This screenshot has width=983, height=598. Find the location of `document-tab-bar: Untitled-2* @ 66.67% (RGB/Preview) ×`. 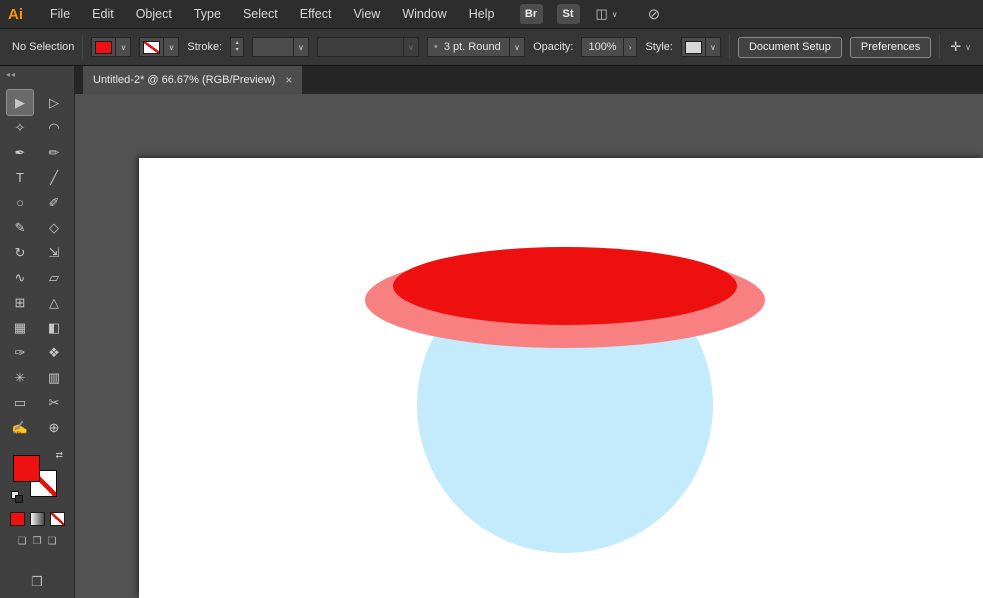

document-tab-bar: Untitled-2* @ 66.67% (RGB/Preview) × is located at coordinates (529, 80).